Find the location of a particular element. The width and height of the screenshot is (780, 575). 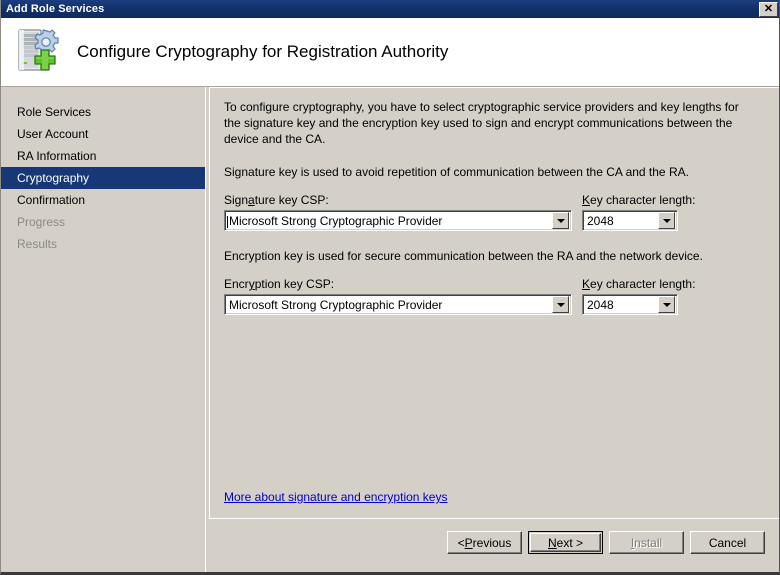

sidebar-item-role-services: Role Services is located at coordinates (103, 112).